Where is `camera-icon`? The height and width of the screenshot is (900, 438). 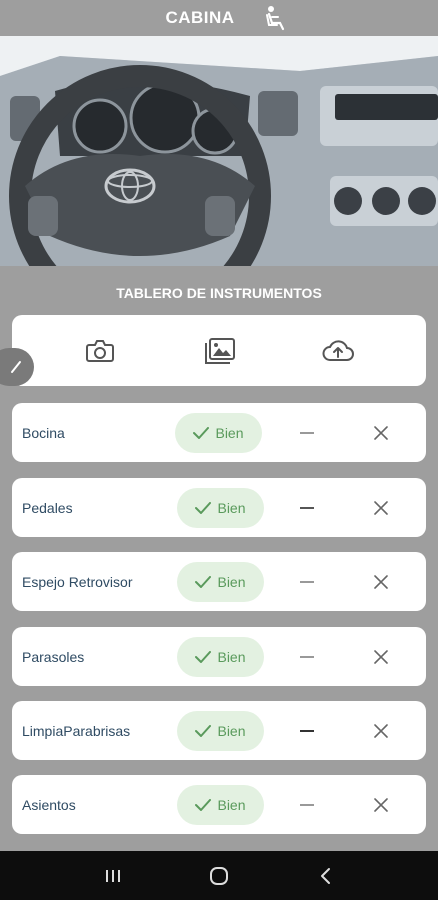 camera-icon is located at coordinates (100, 351).